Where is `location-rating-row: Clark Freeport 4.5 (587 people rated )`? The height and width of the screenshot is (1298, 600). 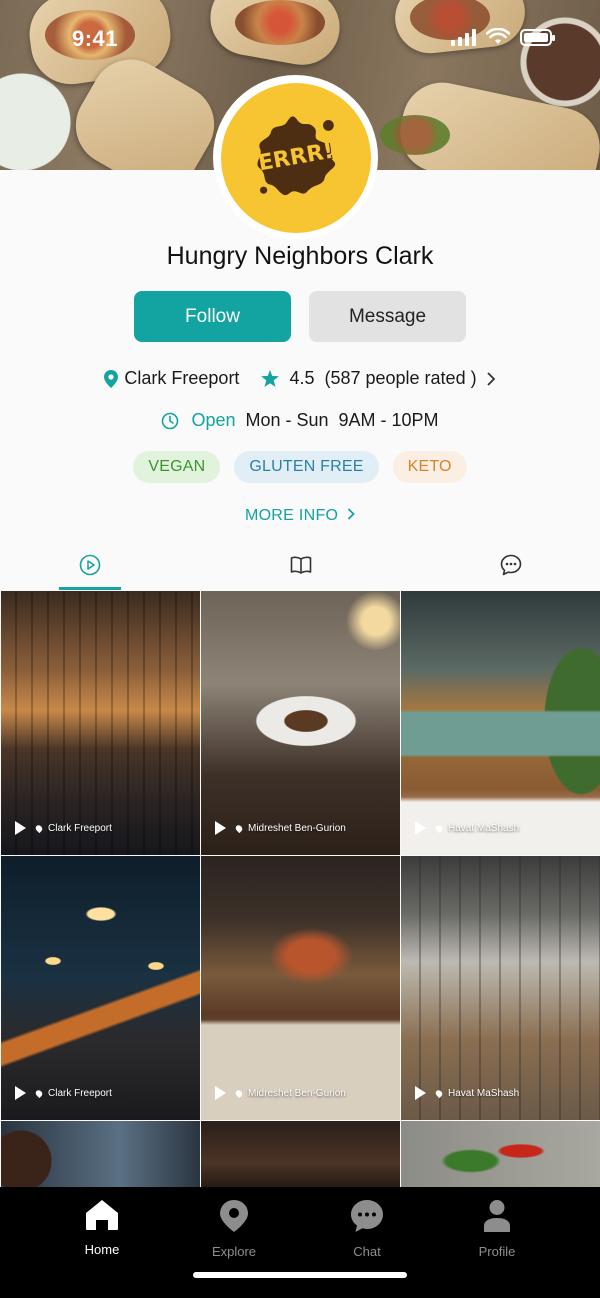 location-rating-row: Clark Freeport 4.5 (587 people rated ) is located at coordinates (300, 378).